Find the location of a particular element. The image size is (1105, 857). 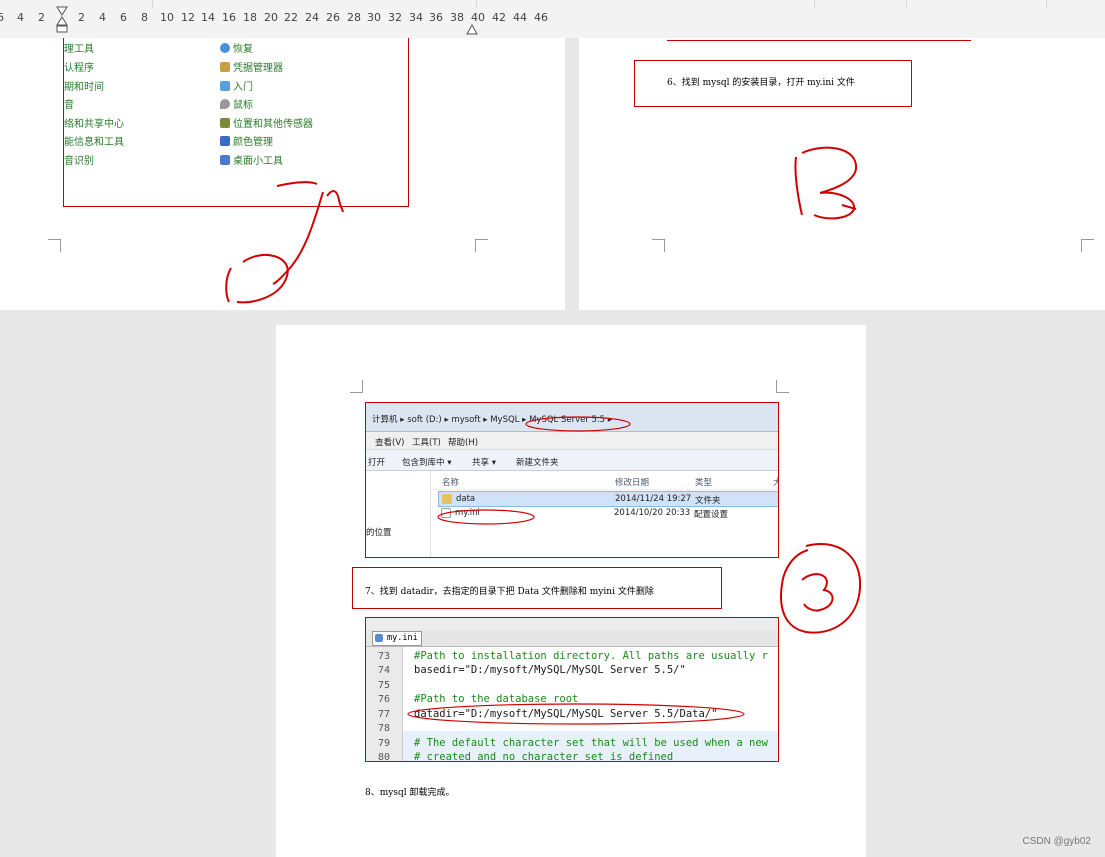

ruler-tick: 24 is located at coordinates (312, 17).